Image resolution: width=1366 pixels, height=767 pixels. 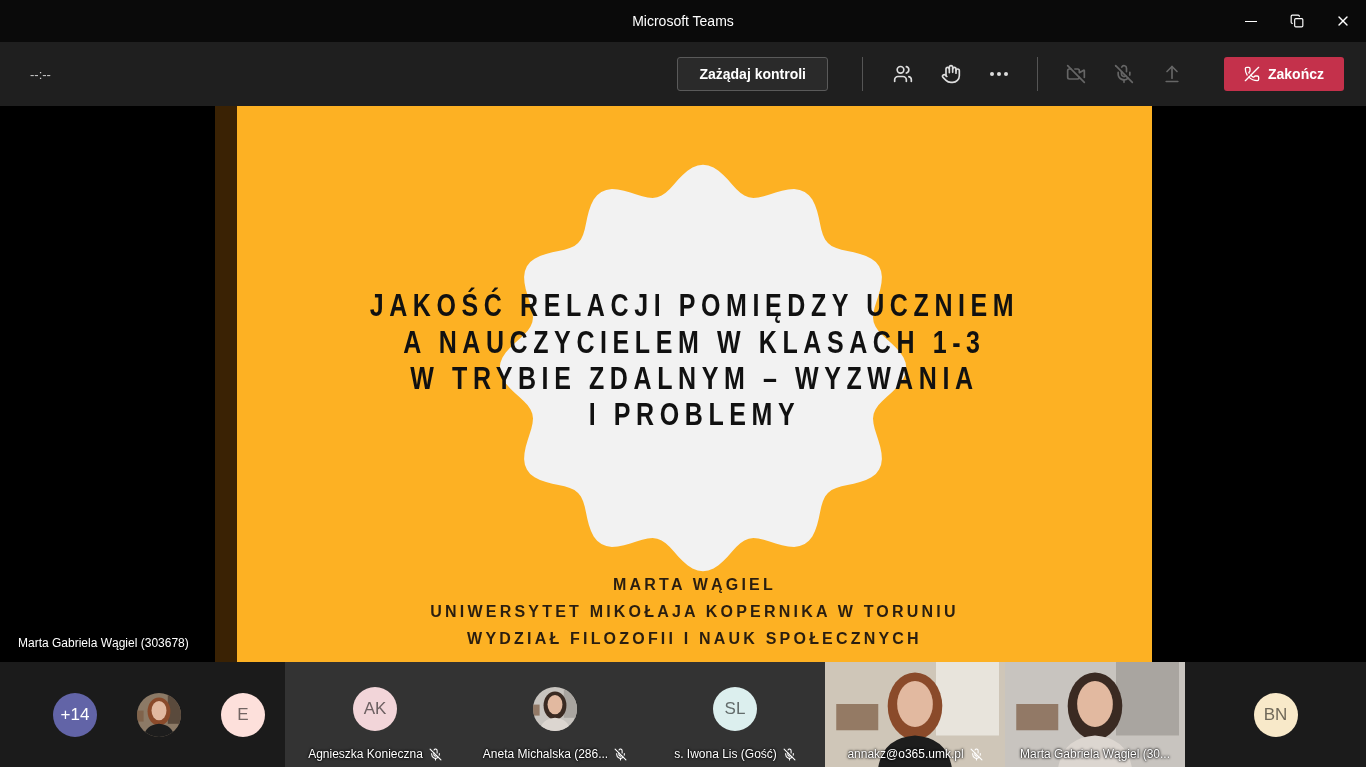 What do you see at coordinates (951, 74) in the screenshot?
I see `raised-hand-icon` at bounding box center [951, 74].